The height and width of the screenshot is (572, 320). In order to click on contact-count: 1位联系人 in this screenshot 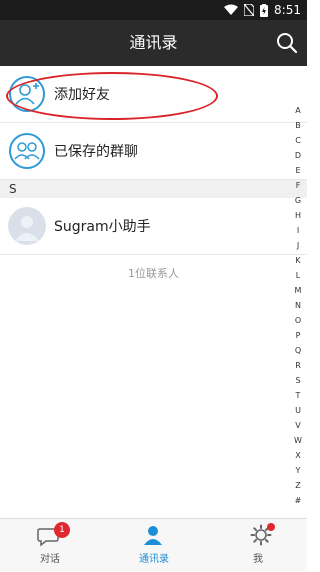, I will do `click(153, 273)`.